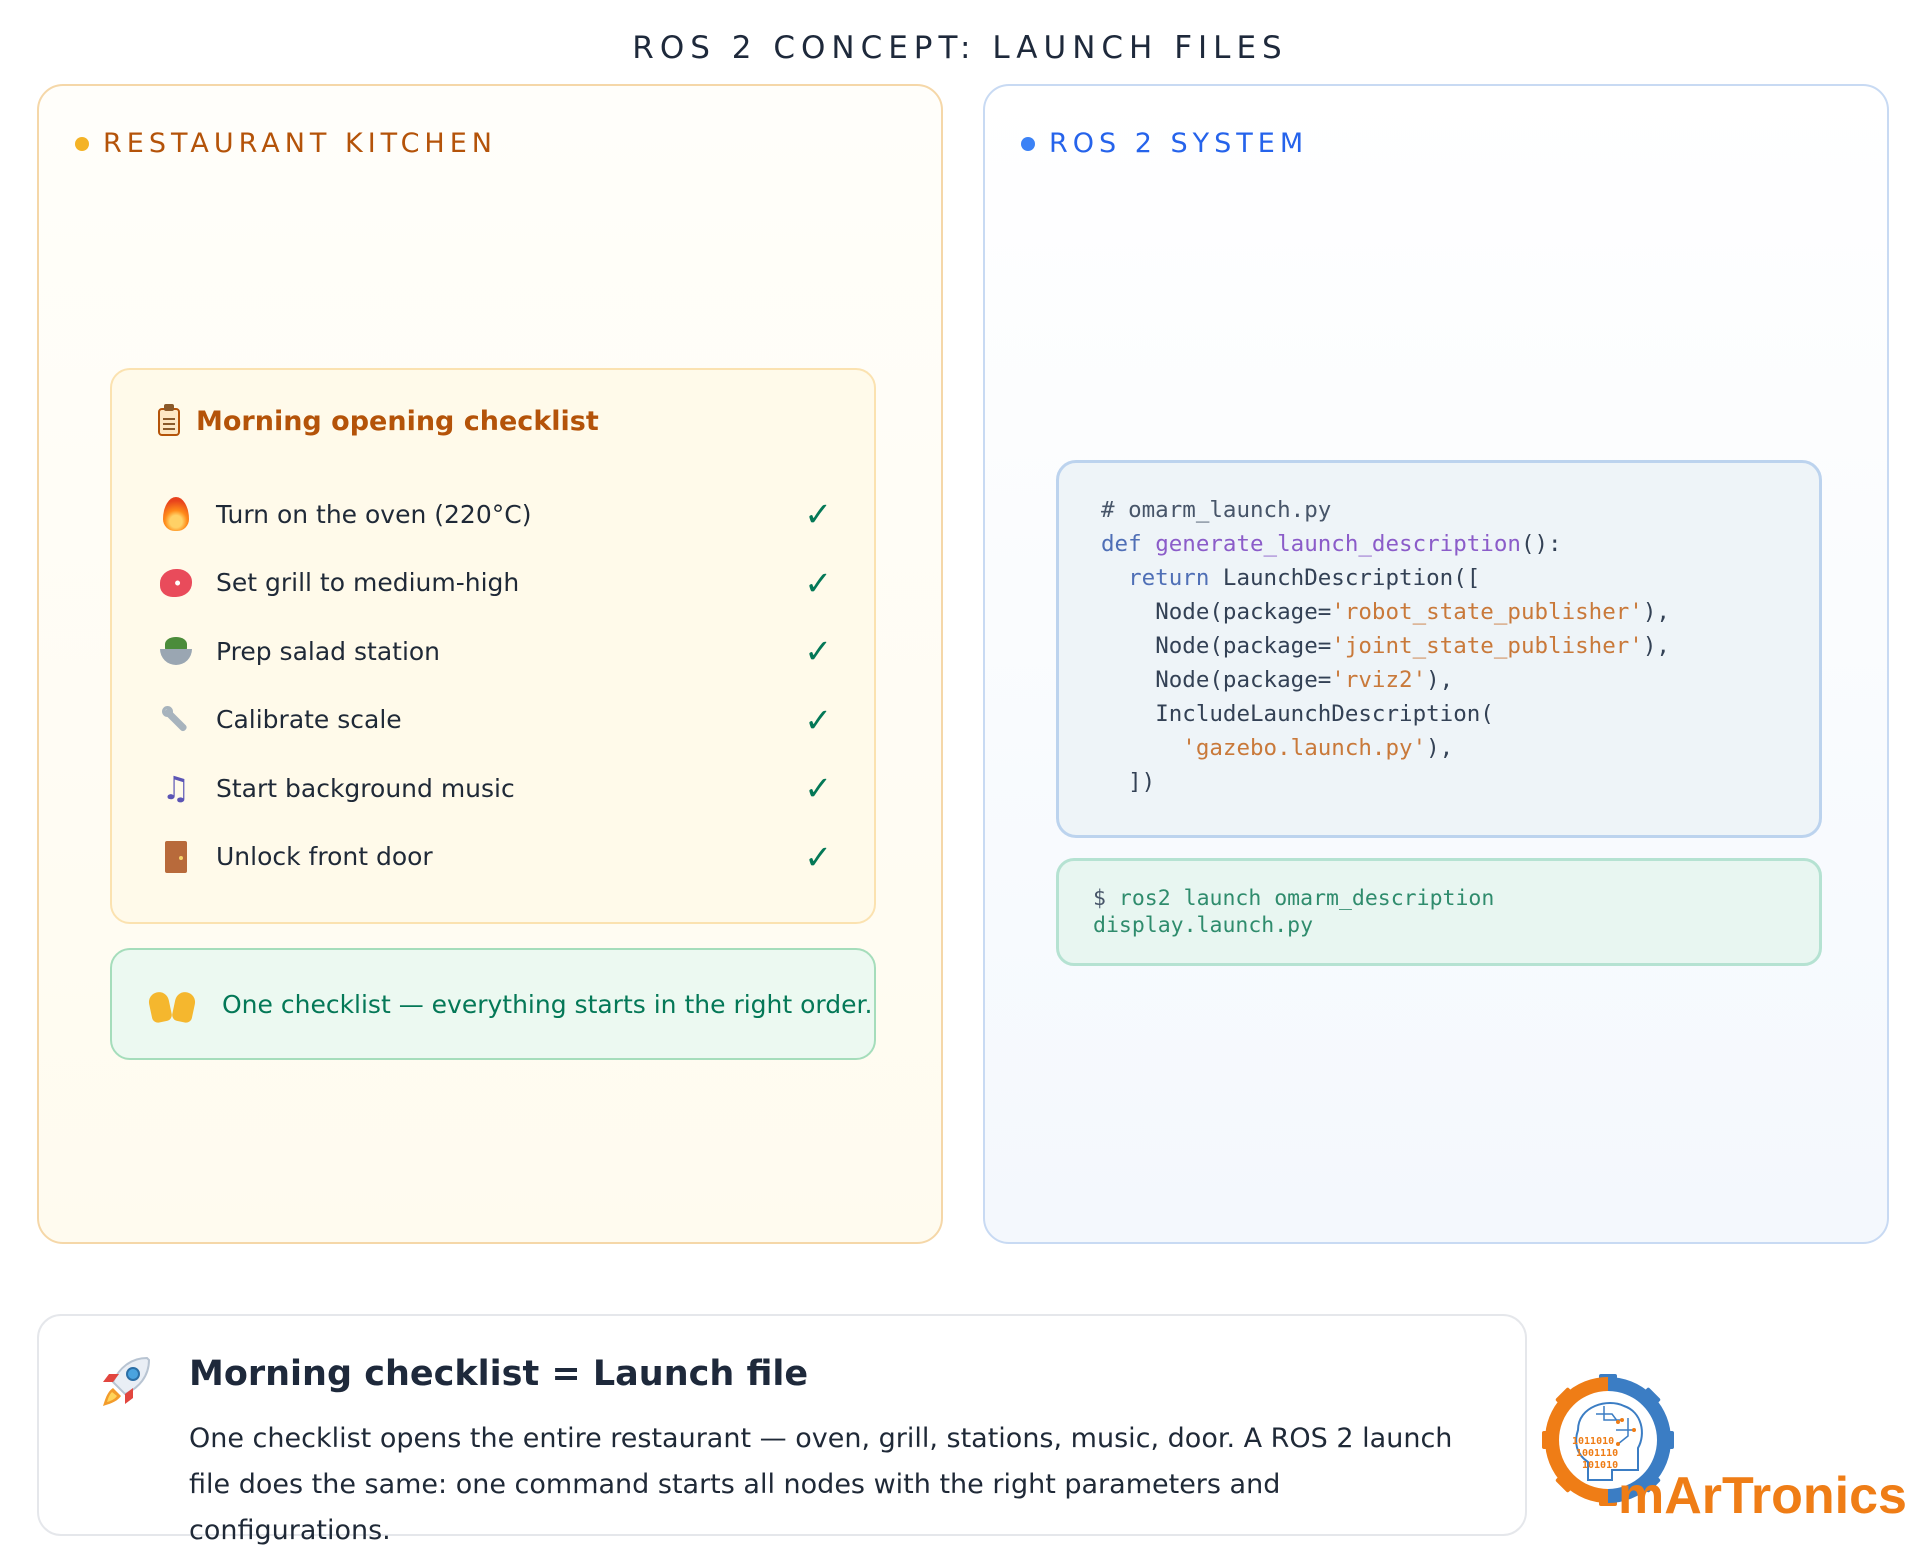 The height and width of the screenshot is (1560, 1920). What do you see at coordinates (960, 48) in the screenshot?
I see `page-title: ROS 2 CONCEPT: LAUNCH FILES` at bounding box center [960, 48].